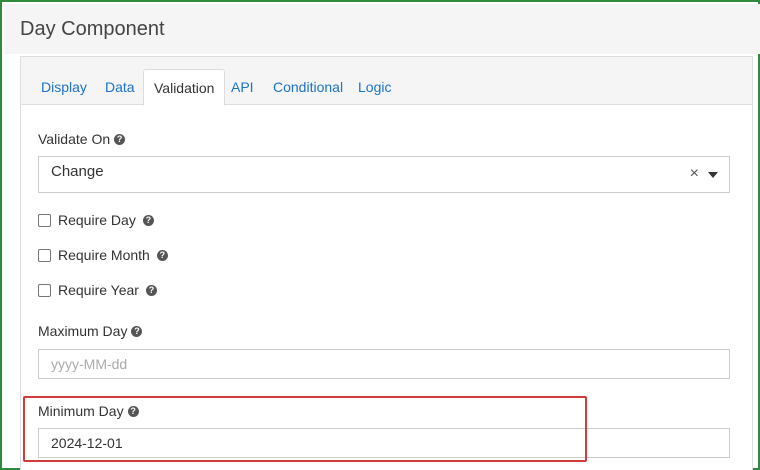  I want to click on maximum-day-label-text: Maximum Day, so click(83, 331).